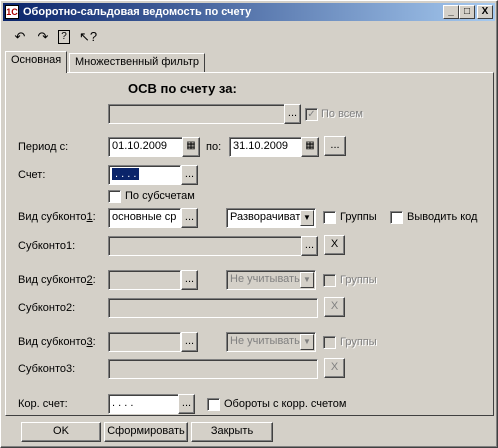 Image resolution: width=498 pixels, height=448 pixels. I want to click on period-to-label: по:, so click(214, 147).